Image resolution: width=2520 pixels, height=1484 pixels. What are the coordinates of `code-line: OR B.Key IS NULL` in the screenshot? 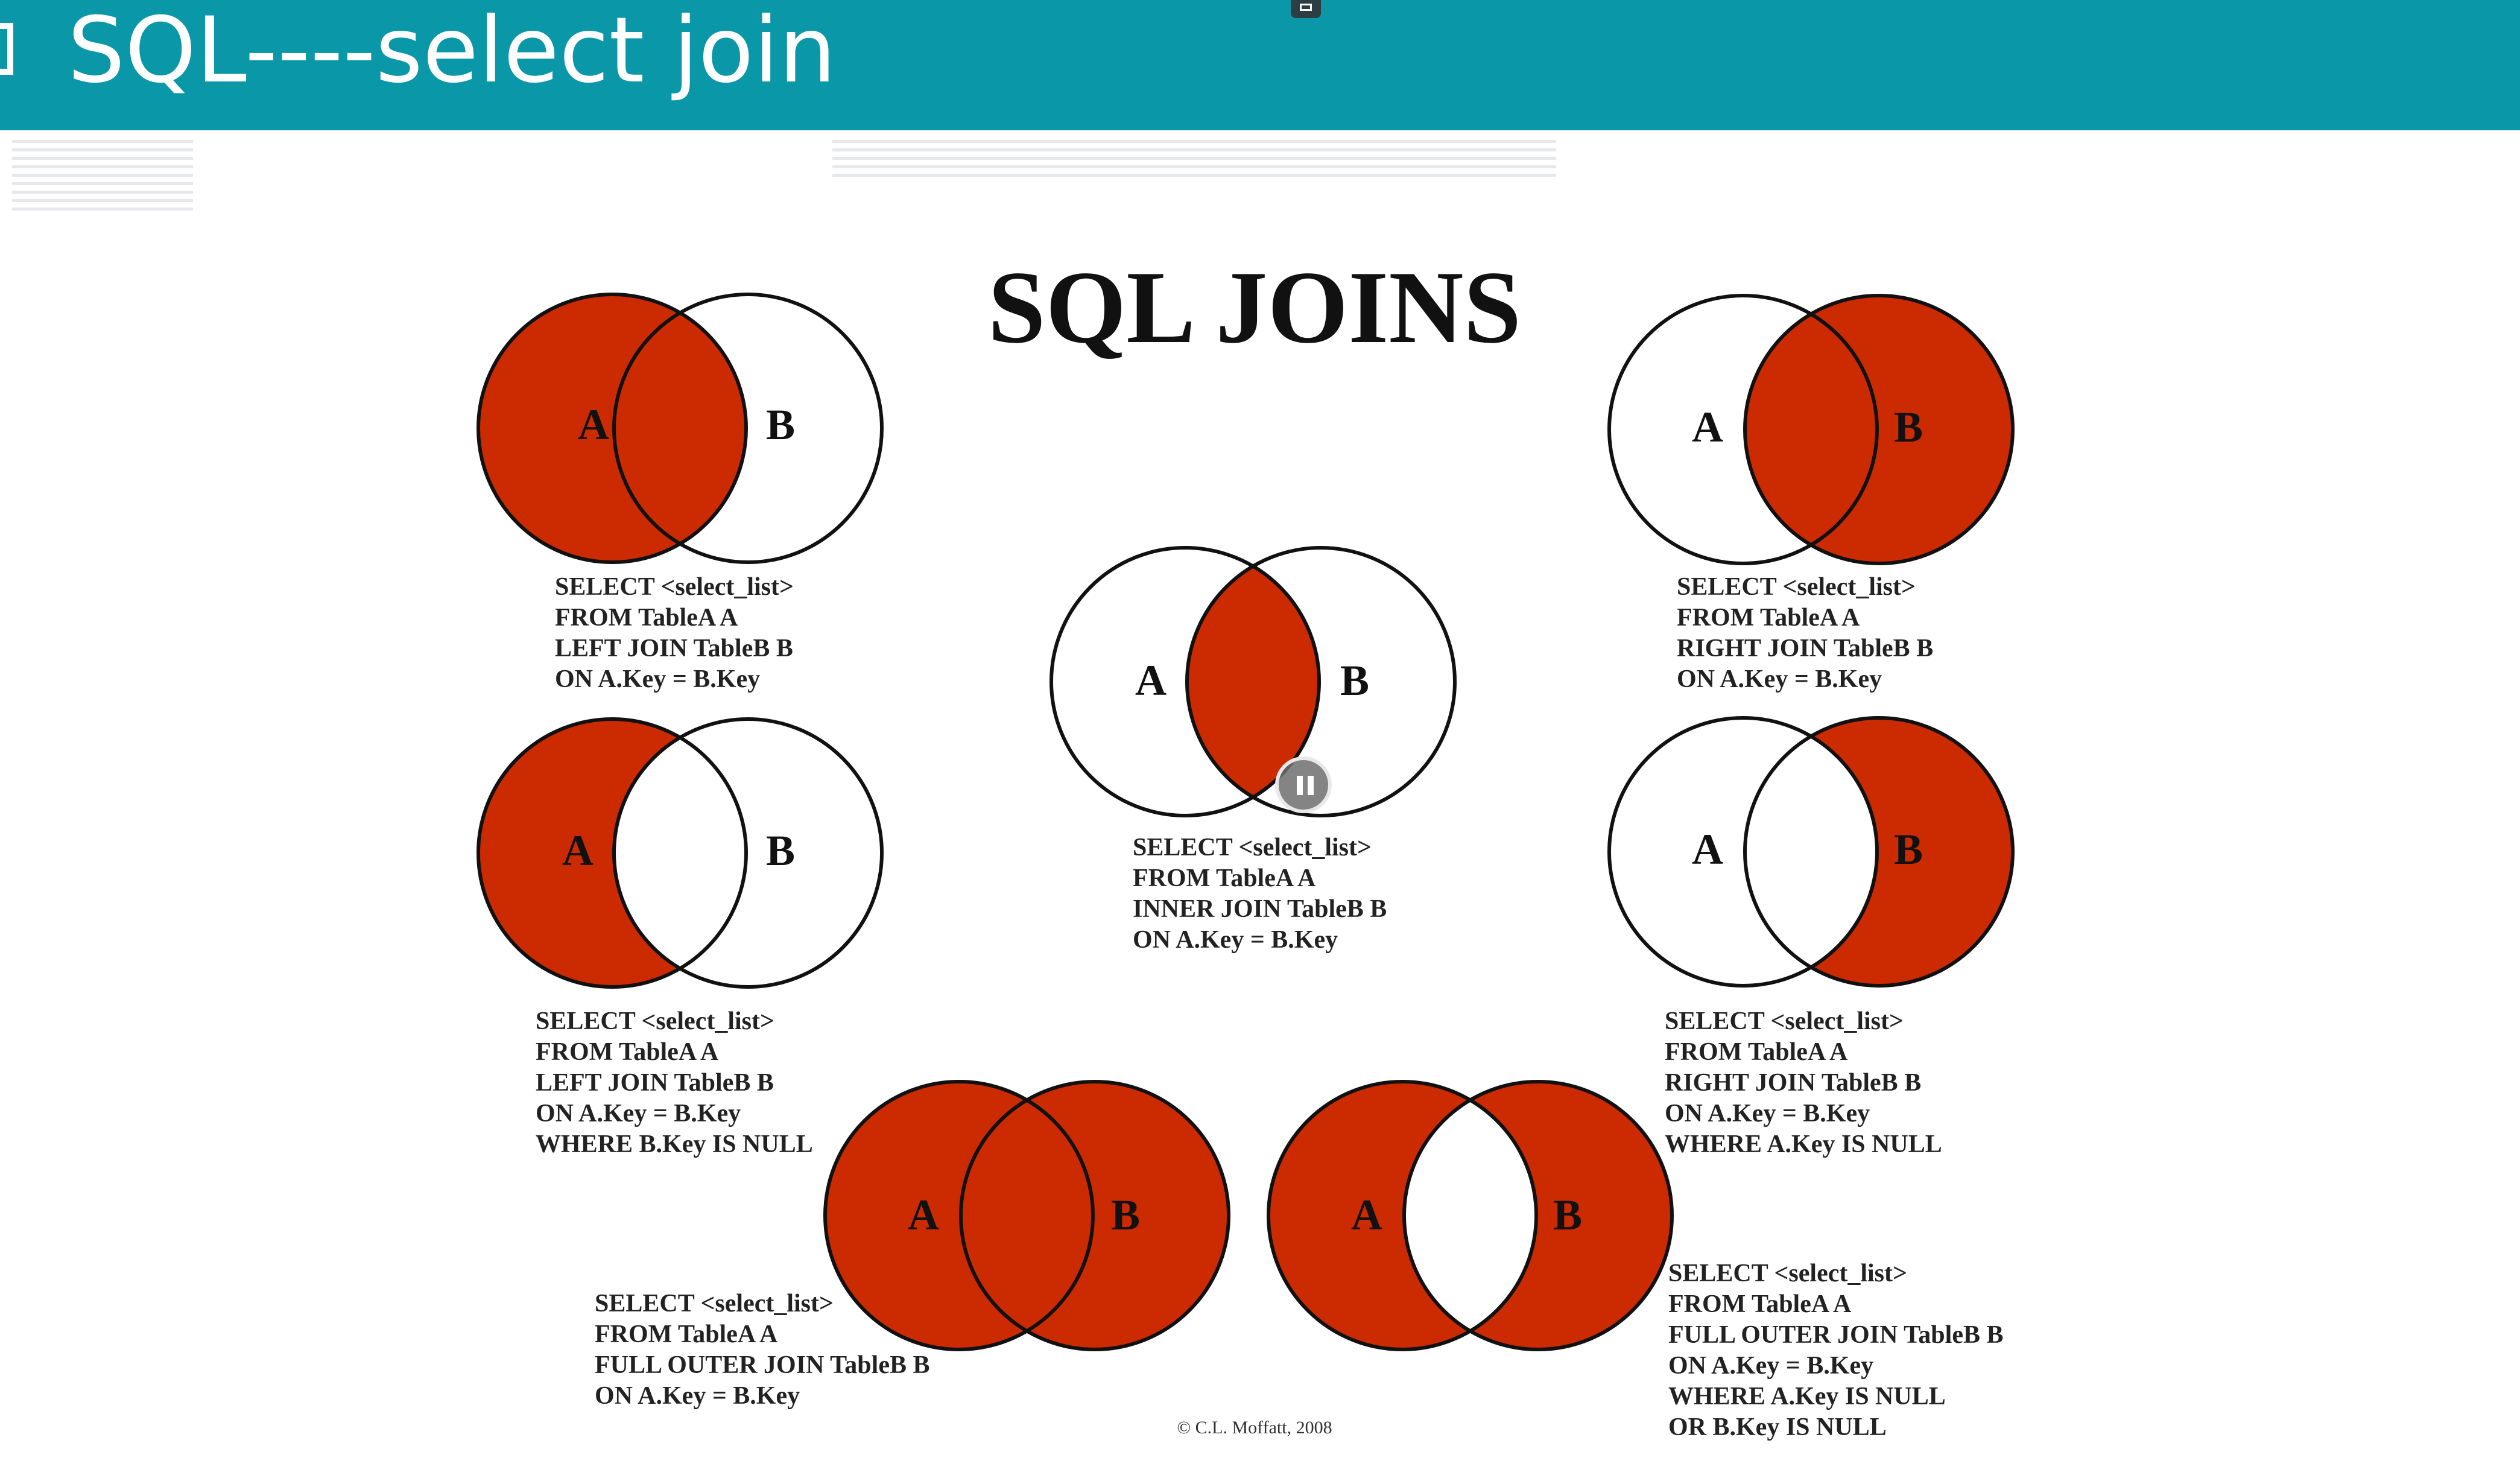 It's located at (1778, 1427).